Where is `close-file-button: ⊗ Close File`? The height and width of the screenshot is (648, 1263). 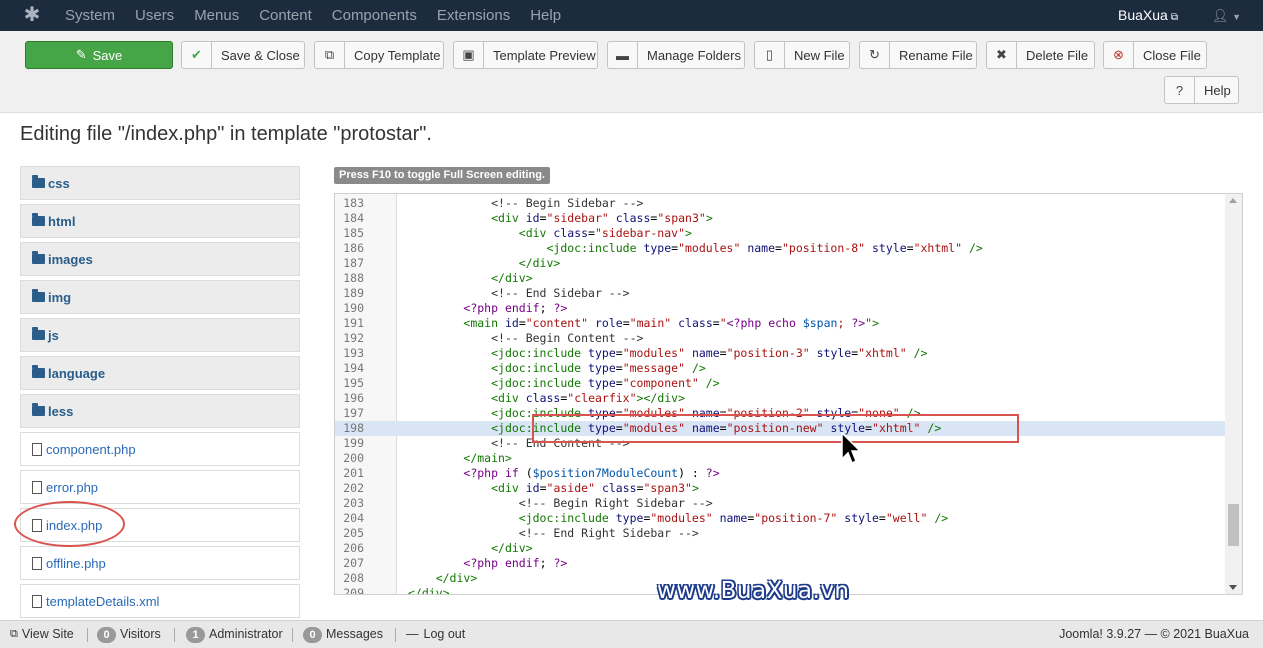
close-file-button: ⊗ Close File is located at coordinates (1155, 55).